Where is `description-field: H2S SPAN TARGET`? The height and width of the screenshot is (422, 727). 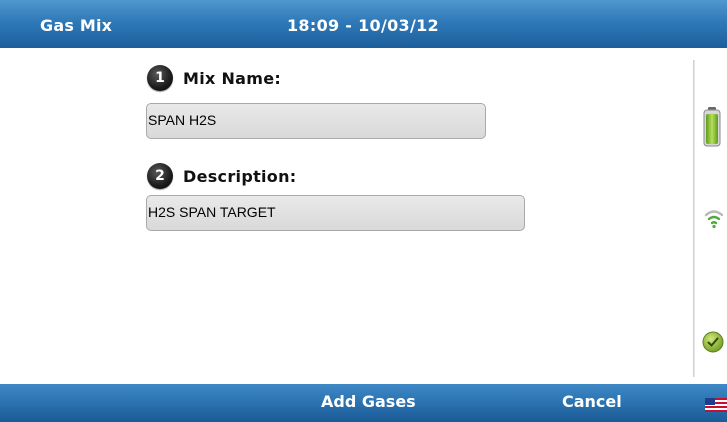
description-field: H2S SPAN TARGET is located at coordinates (335, 213).